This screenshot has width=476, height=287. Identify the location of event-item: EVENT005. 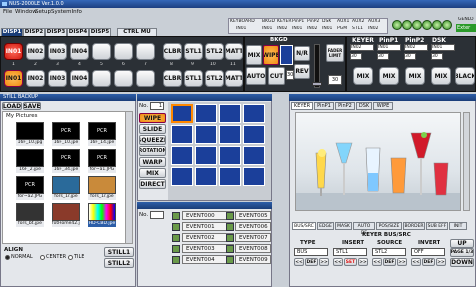
(253, 215).